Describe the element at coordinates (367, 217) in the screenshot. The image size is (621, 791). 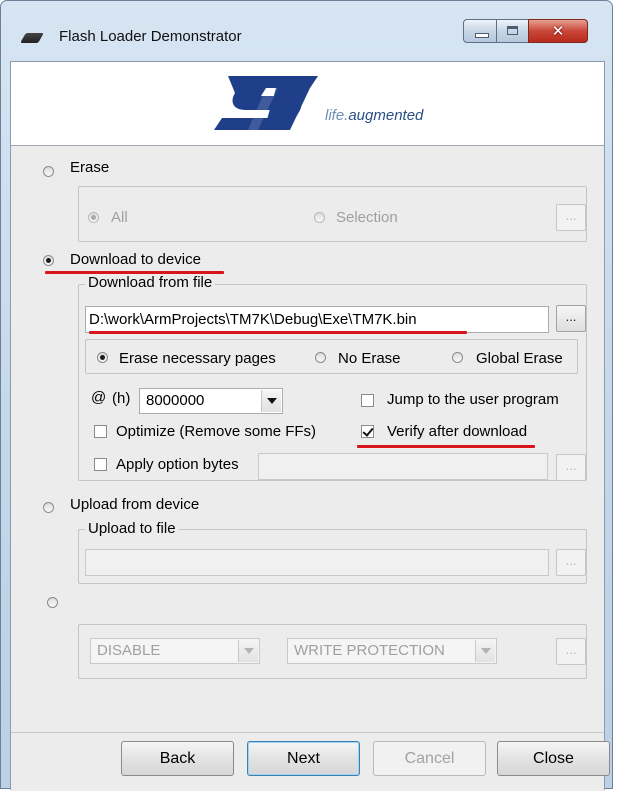
I see `erase-selection-label: Selection` at that location.